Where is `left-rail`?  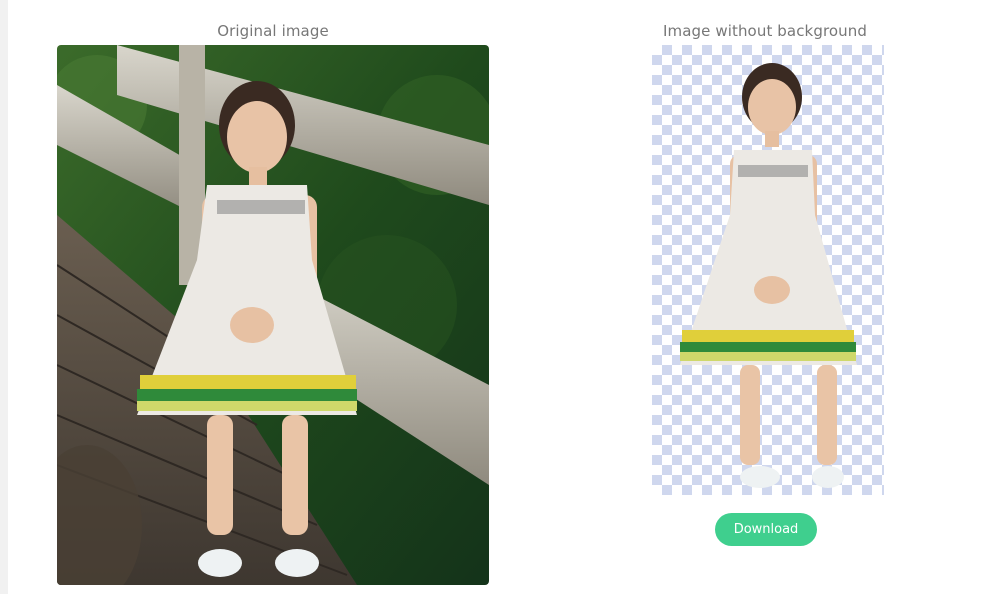 left-rail is located at coordinates (4, 297).